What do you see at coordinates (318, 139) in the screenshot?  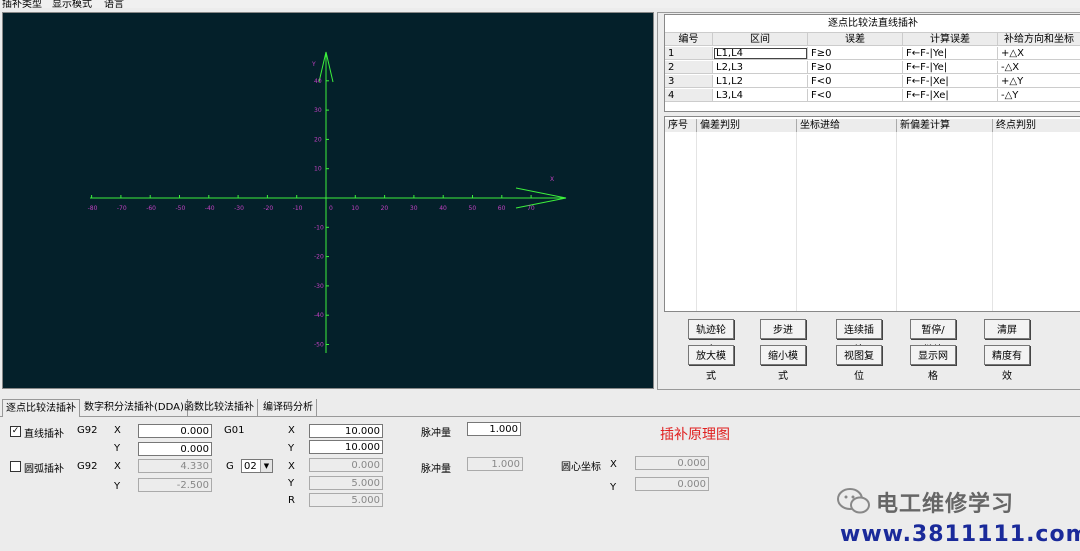 I see `y-tick-label: 20` at bounding box center [318, 139].